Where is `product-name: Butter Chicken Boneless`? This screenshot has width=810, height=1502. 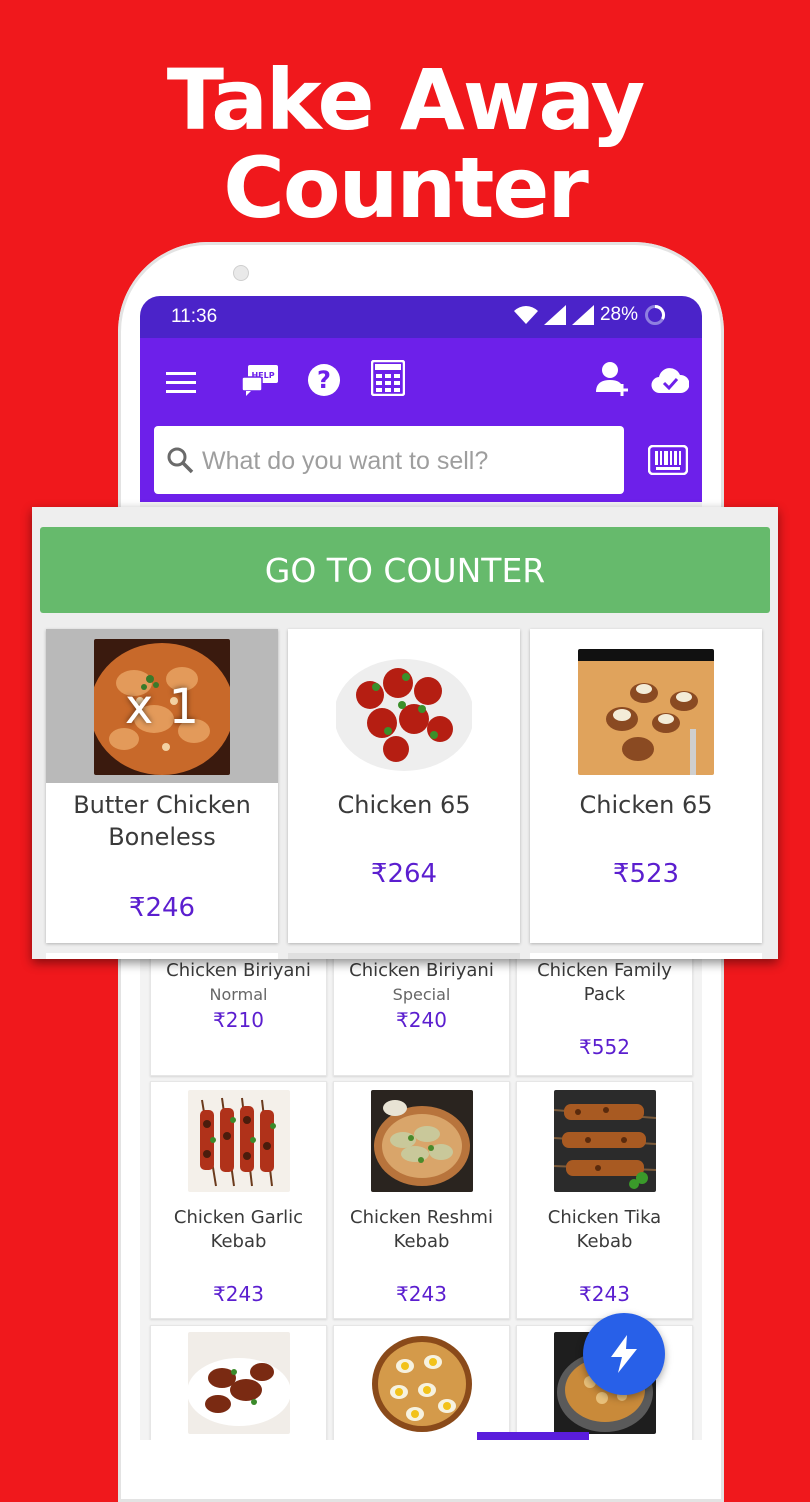 product-name: Butter Chicken Boneless is located at coordinates (162, 821).